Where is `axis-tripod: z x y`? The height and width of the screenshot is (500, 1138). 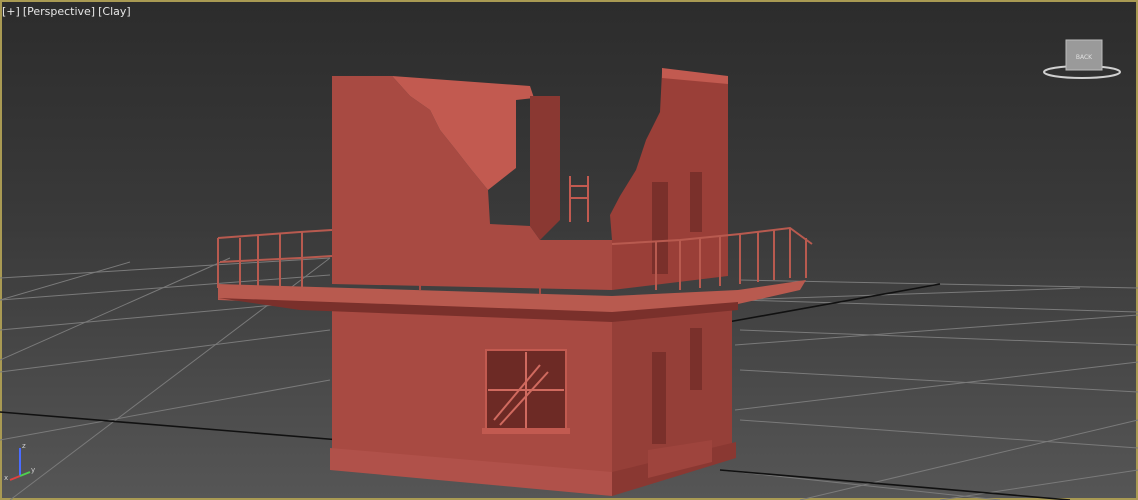
axis-tripod: z x y is located at coordinates (19, 462).